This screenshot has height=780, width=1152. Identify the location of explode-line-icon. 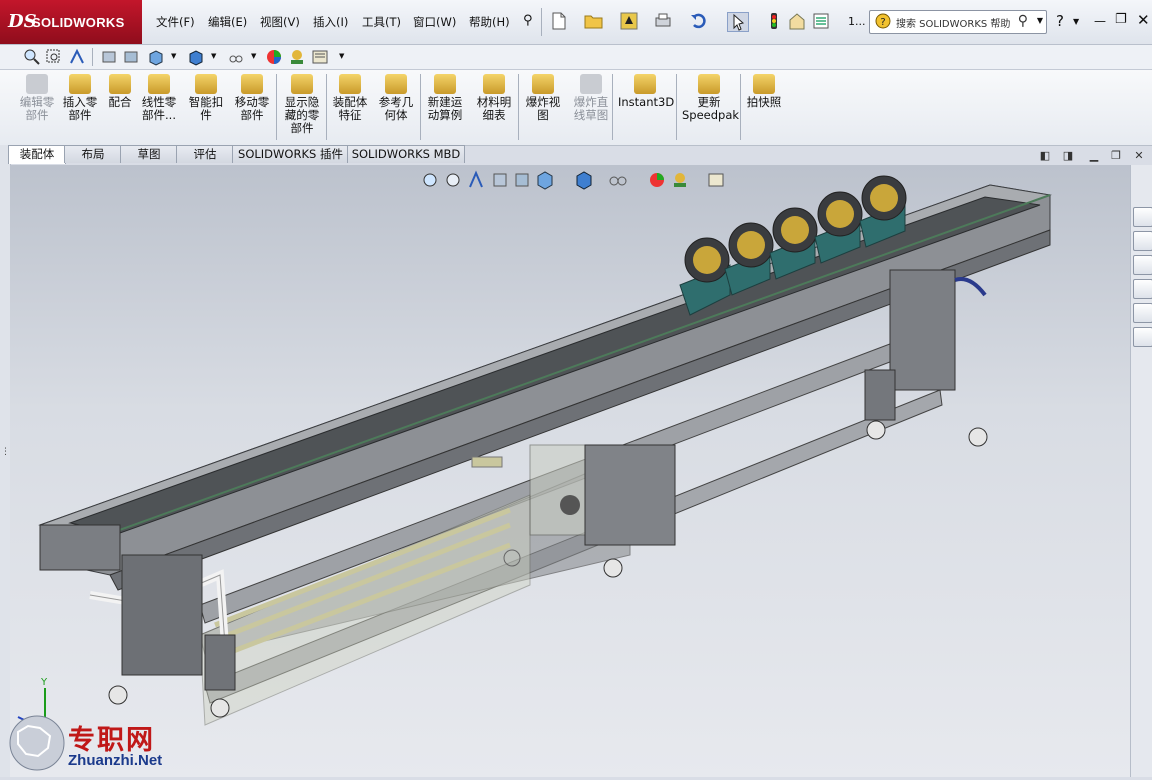
(591, 84).